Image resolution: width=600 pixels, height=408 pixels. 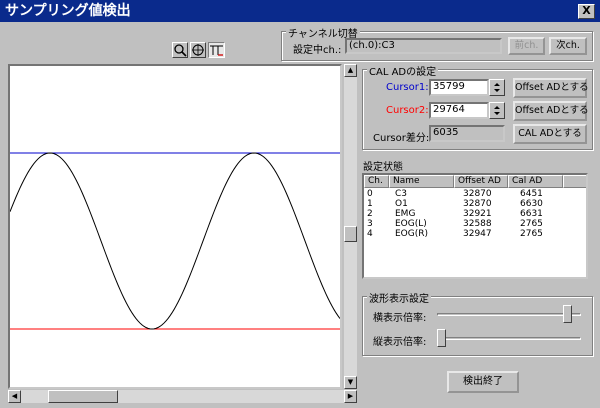 I want to click on table-row: 0 C3 32870 6451, so click(x=469, y=194).